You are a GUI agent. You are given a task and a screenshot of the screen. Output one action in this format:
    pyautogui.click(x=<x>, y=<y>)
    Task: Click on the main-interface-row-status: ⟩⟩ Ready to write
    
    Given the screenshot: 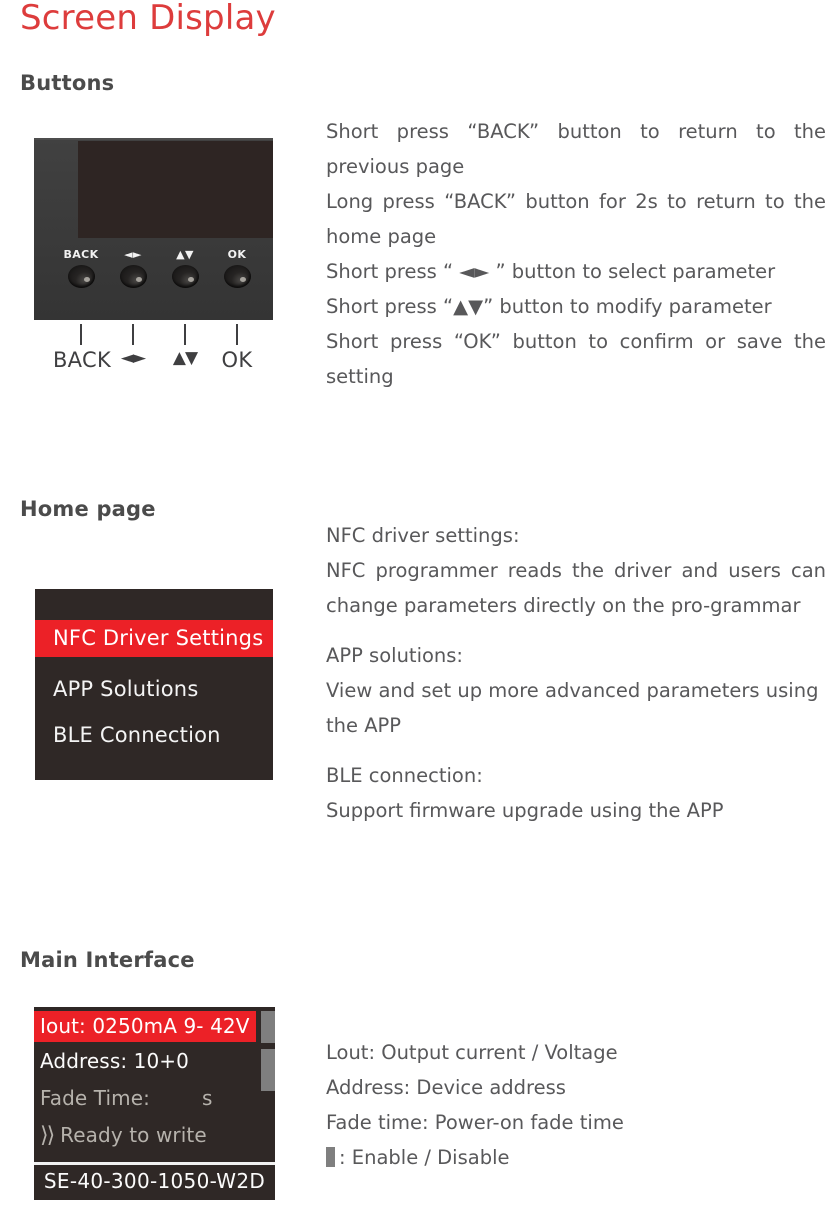 What is the action you would take?
    pyautogui.click(x=123, y=1135)
    